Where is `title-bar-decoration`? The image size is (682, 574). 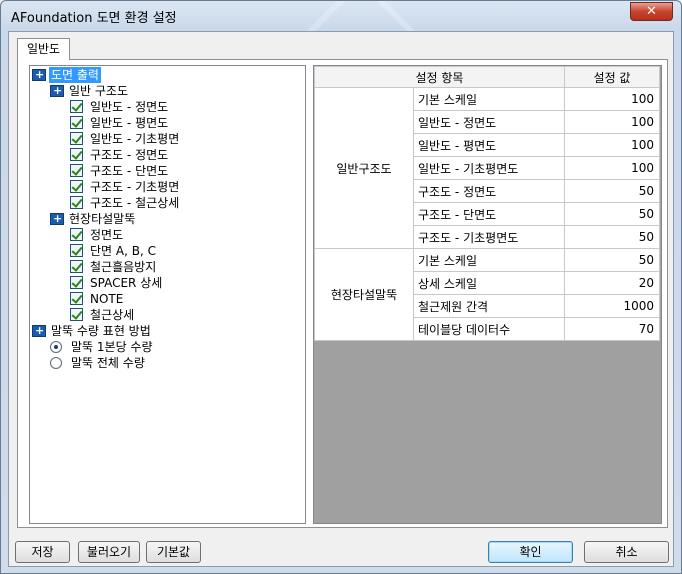 title-bar-decoration is located at coordinates (361, 16).